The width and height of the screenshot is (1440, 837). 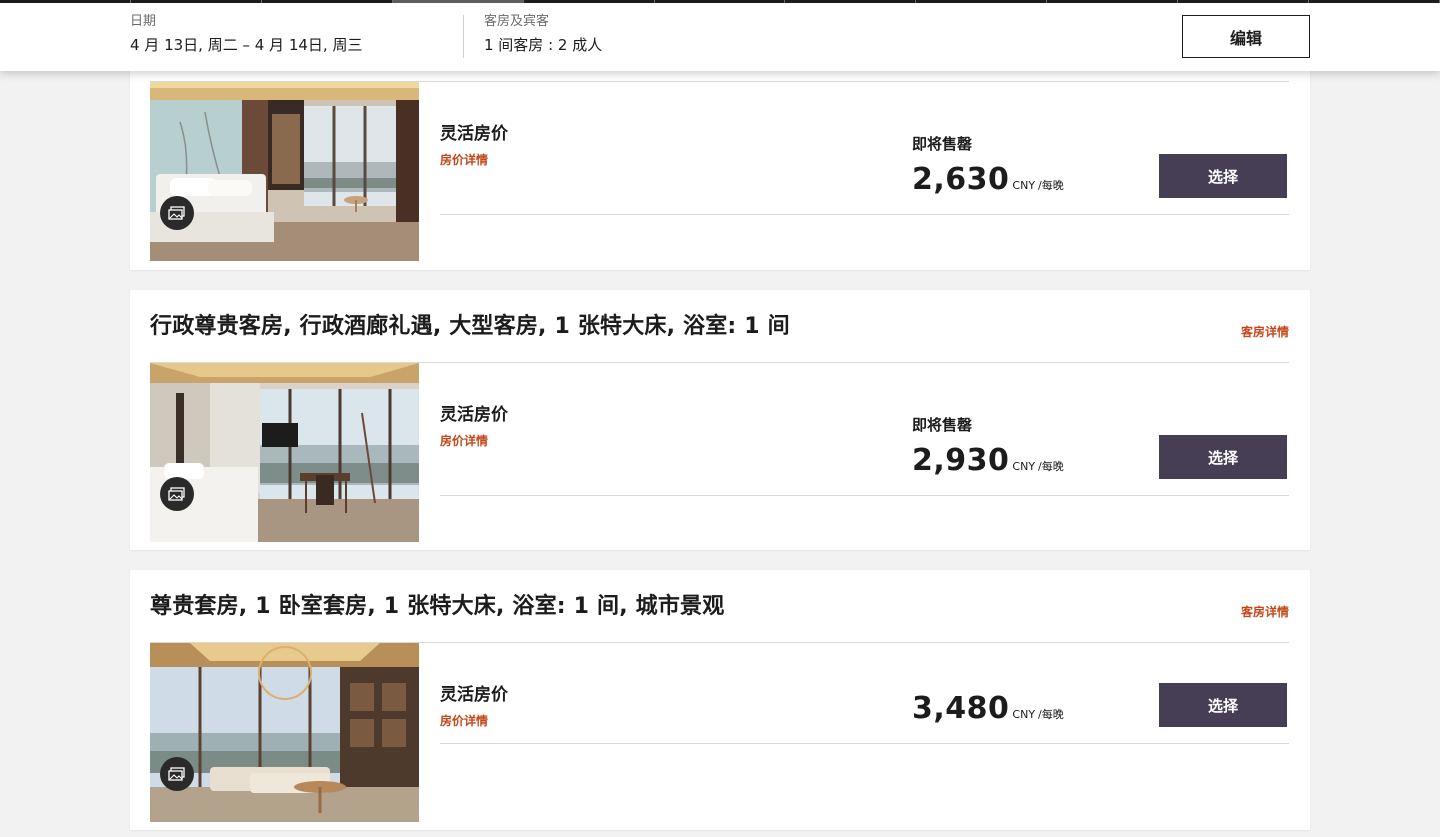 What do you see at coordinates (543, 34) in the screenshot?
I see `guests-field: 客房及宾客 1 间客房 : 2 成人` at bounding box center [543, 34].